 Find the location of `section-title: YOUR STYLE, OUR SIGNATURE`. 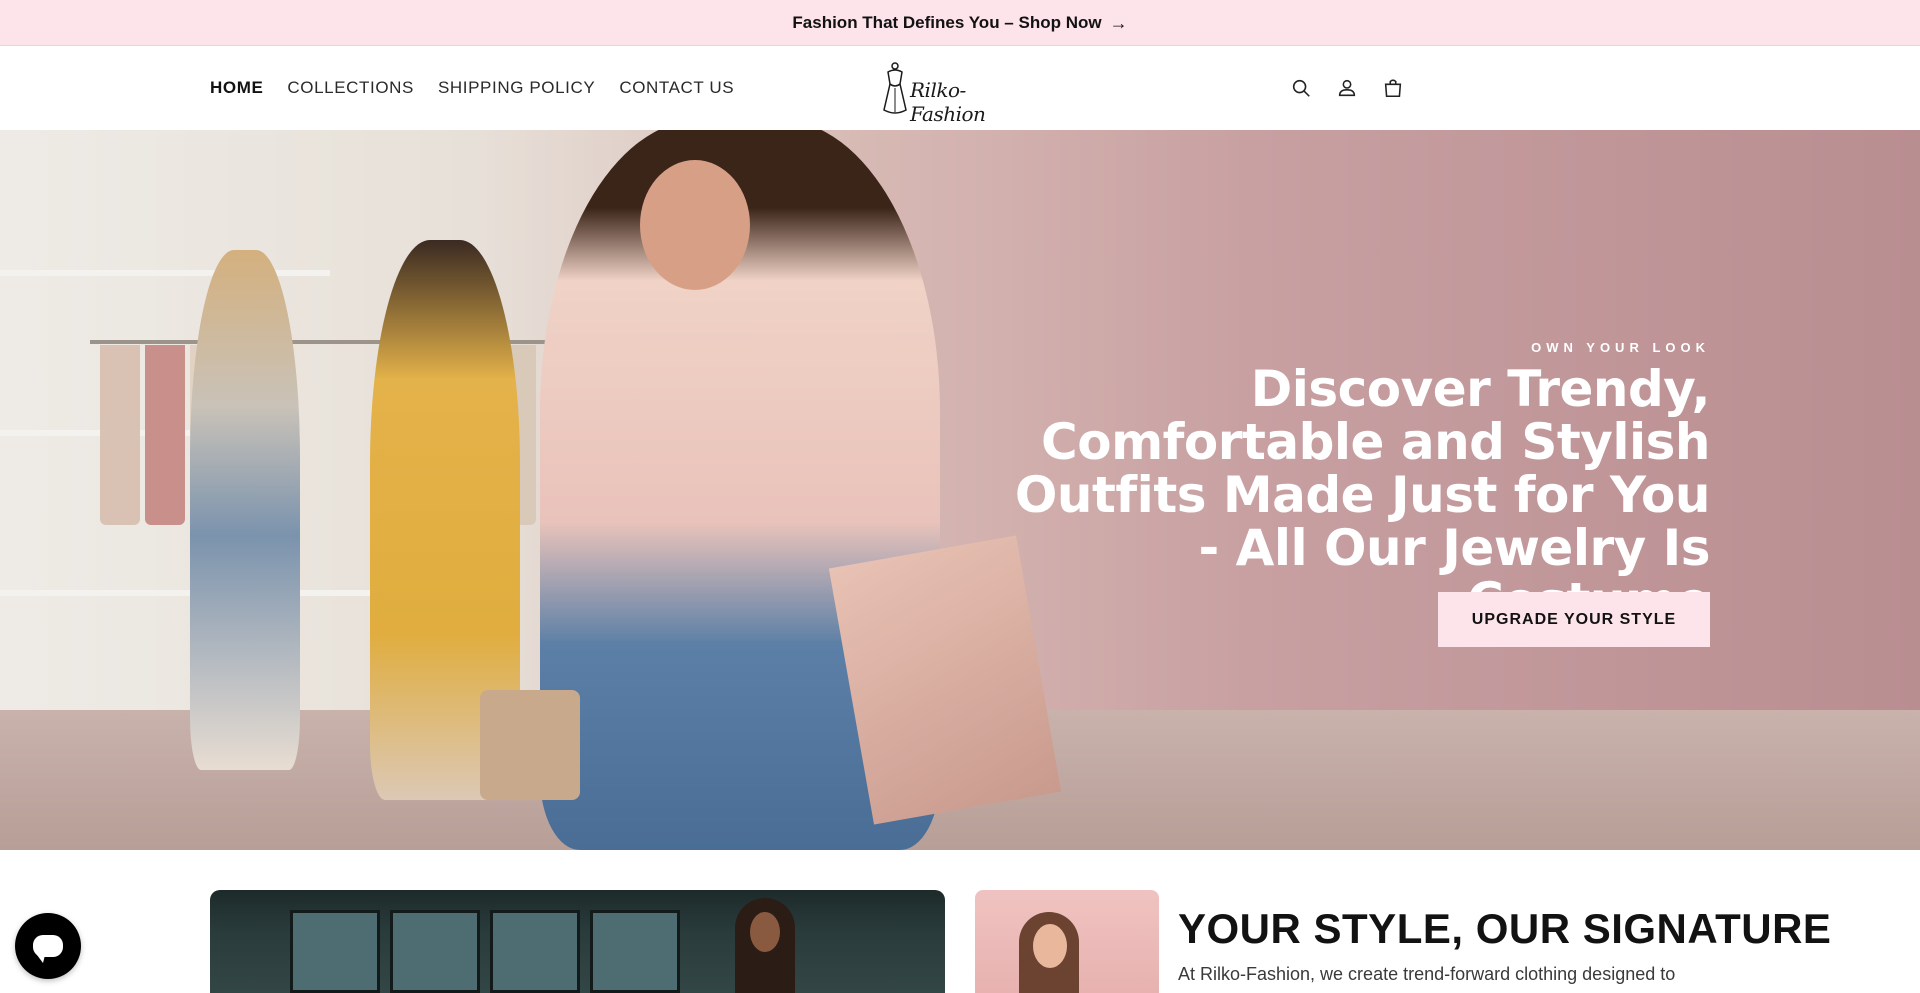

section-title: YOUR STYLE, OUR SIGNATURE is located at coordinates (1505, 928).